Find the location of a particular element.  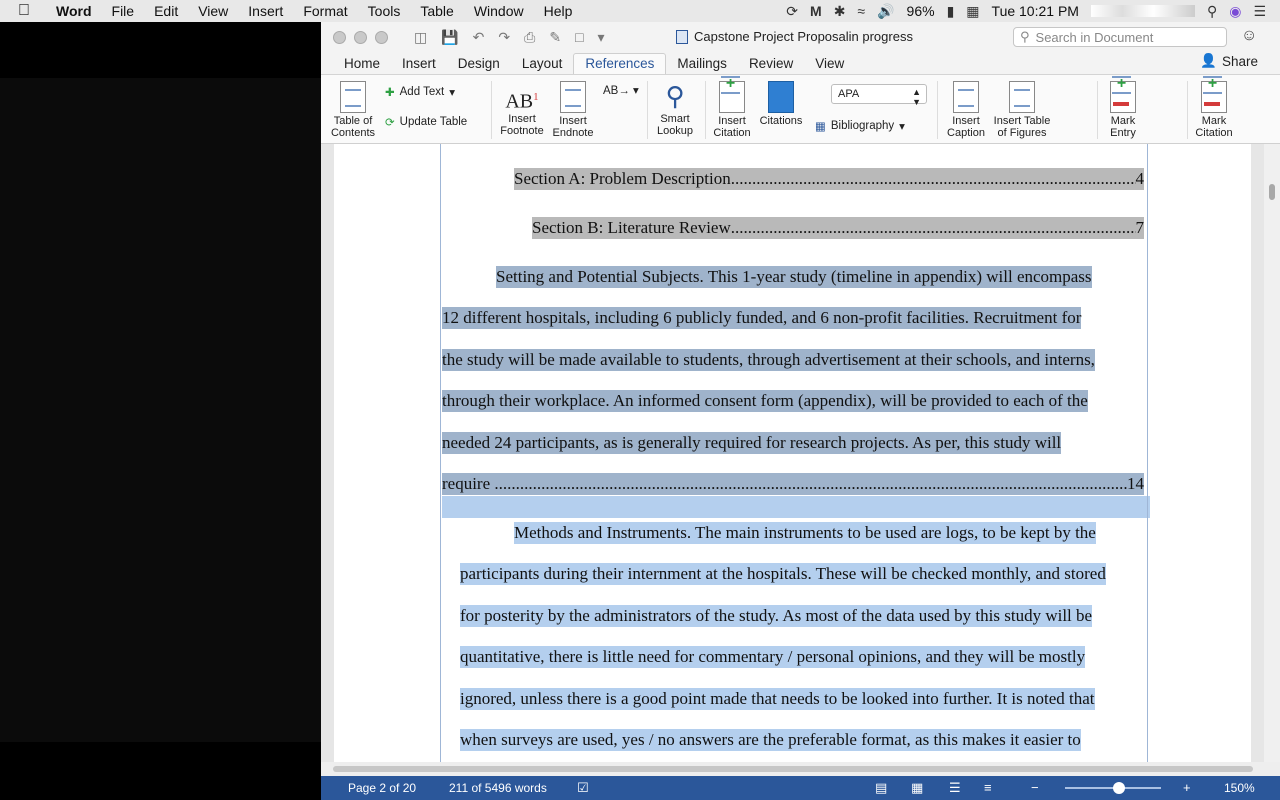

smart-lookup-button: ⚲ Smart Lookup is located at coordinates (675, 109).